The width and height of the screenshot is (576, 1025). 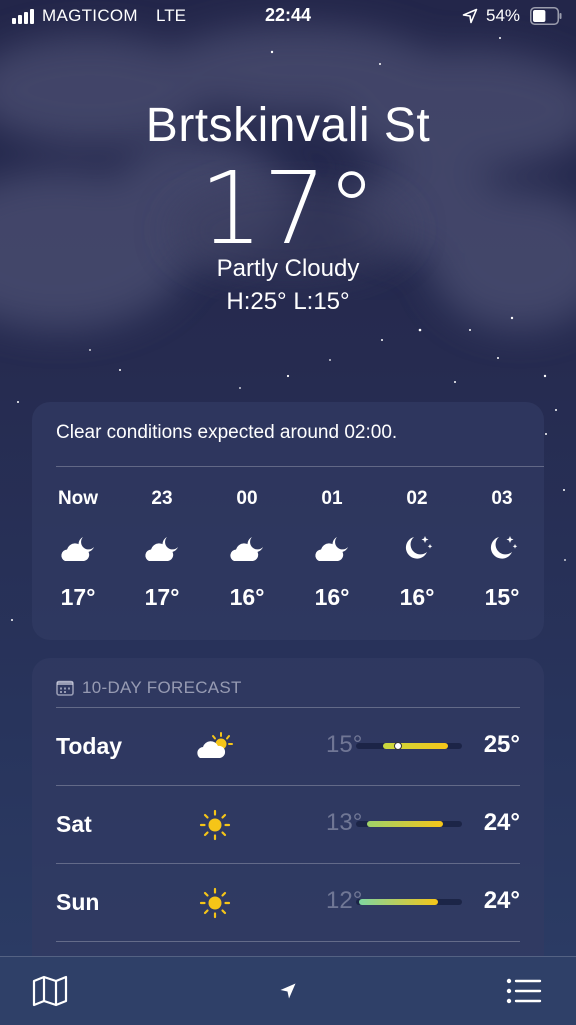 I want to click on current-location-button, so click(x=288, y=991).